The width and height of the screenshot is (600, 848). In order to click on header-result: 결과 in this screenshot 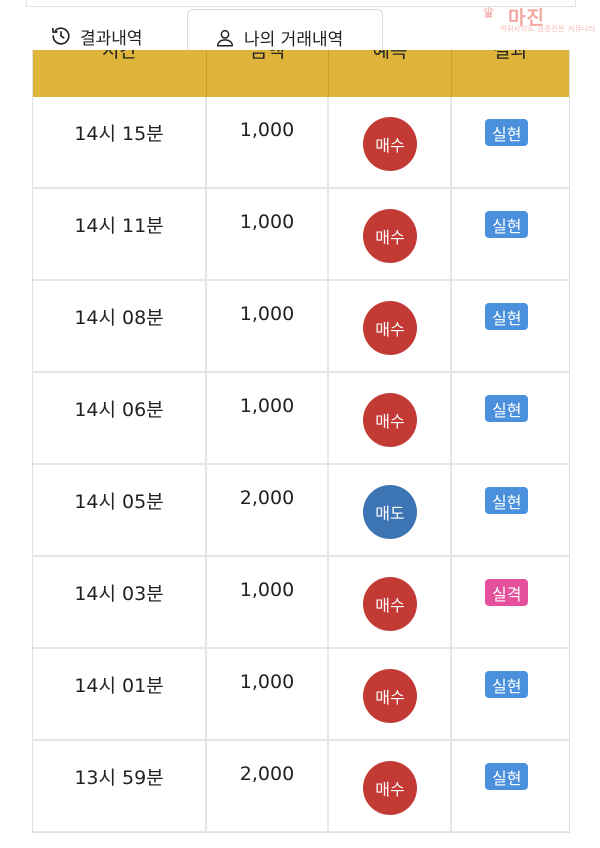, I will do `click(510, 56)`.